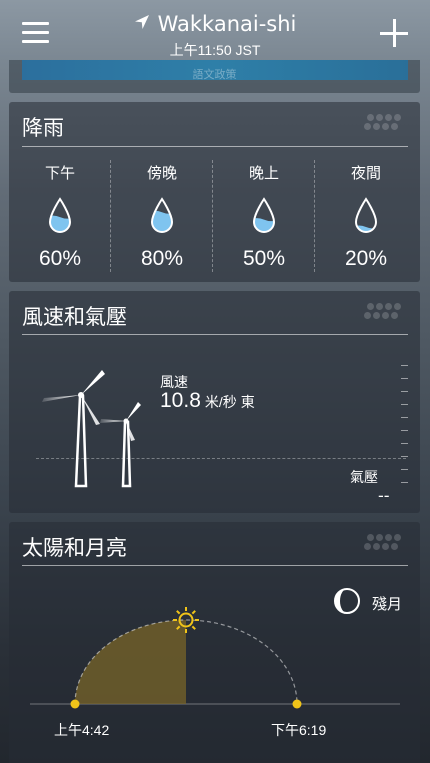 This screenshot has height=763, width=430. Describe the element at coordinates (297, 704) in the screenshot. I see `sunset-dot` at that location.